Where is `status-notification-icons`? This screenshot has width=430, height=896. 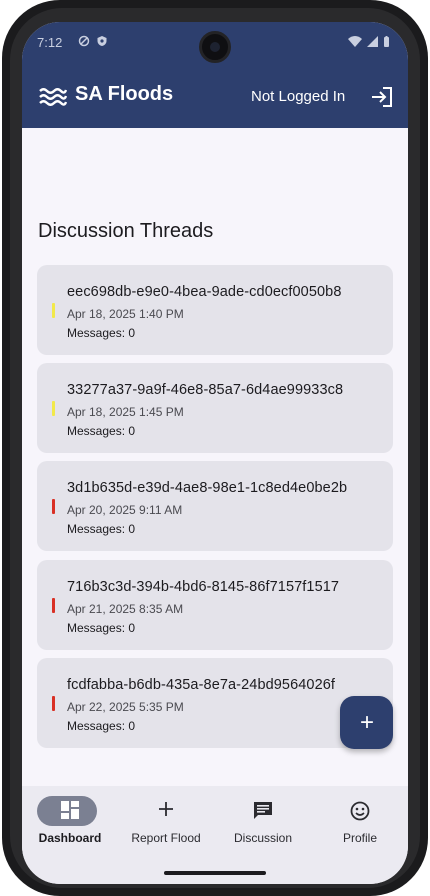 status-notification-icons is located at coordinates (93, 41).